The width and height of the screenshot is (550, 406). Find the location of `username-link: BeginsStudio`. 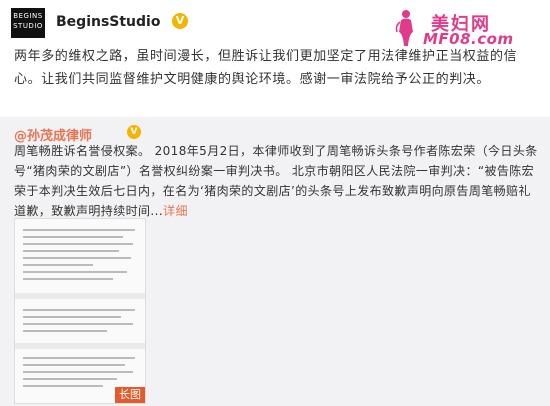

username-link: BeginsStudio is located at coordinates (108, 22).